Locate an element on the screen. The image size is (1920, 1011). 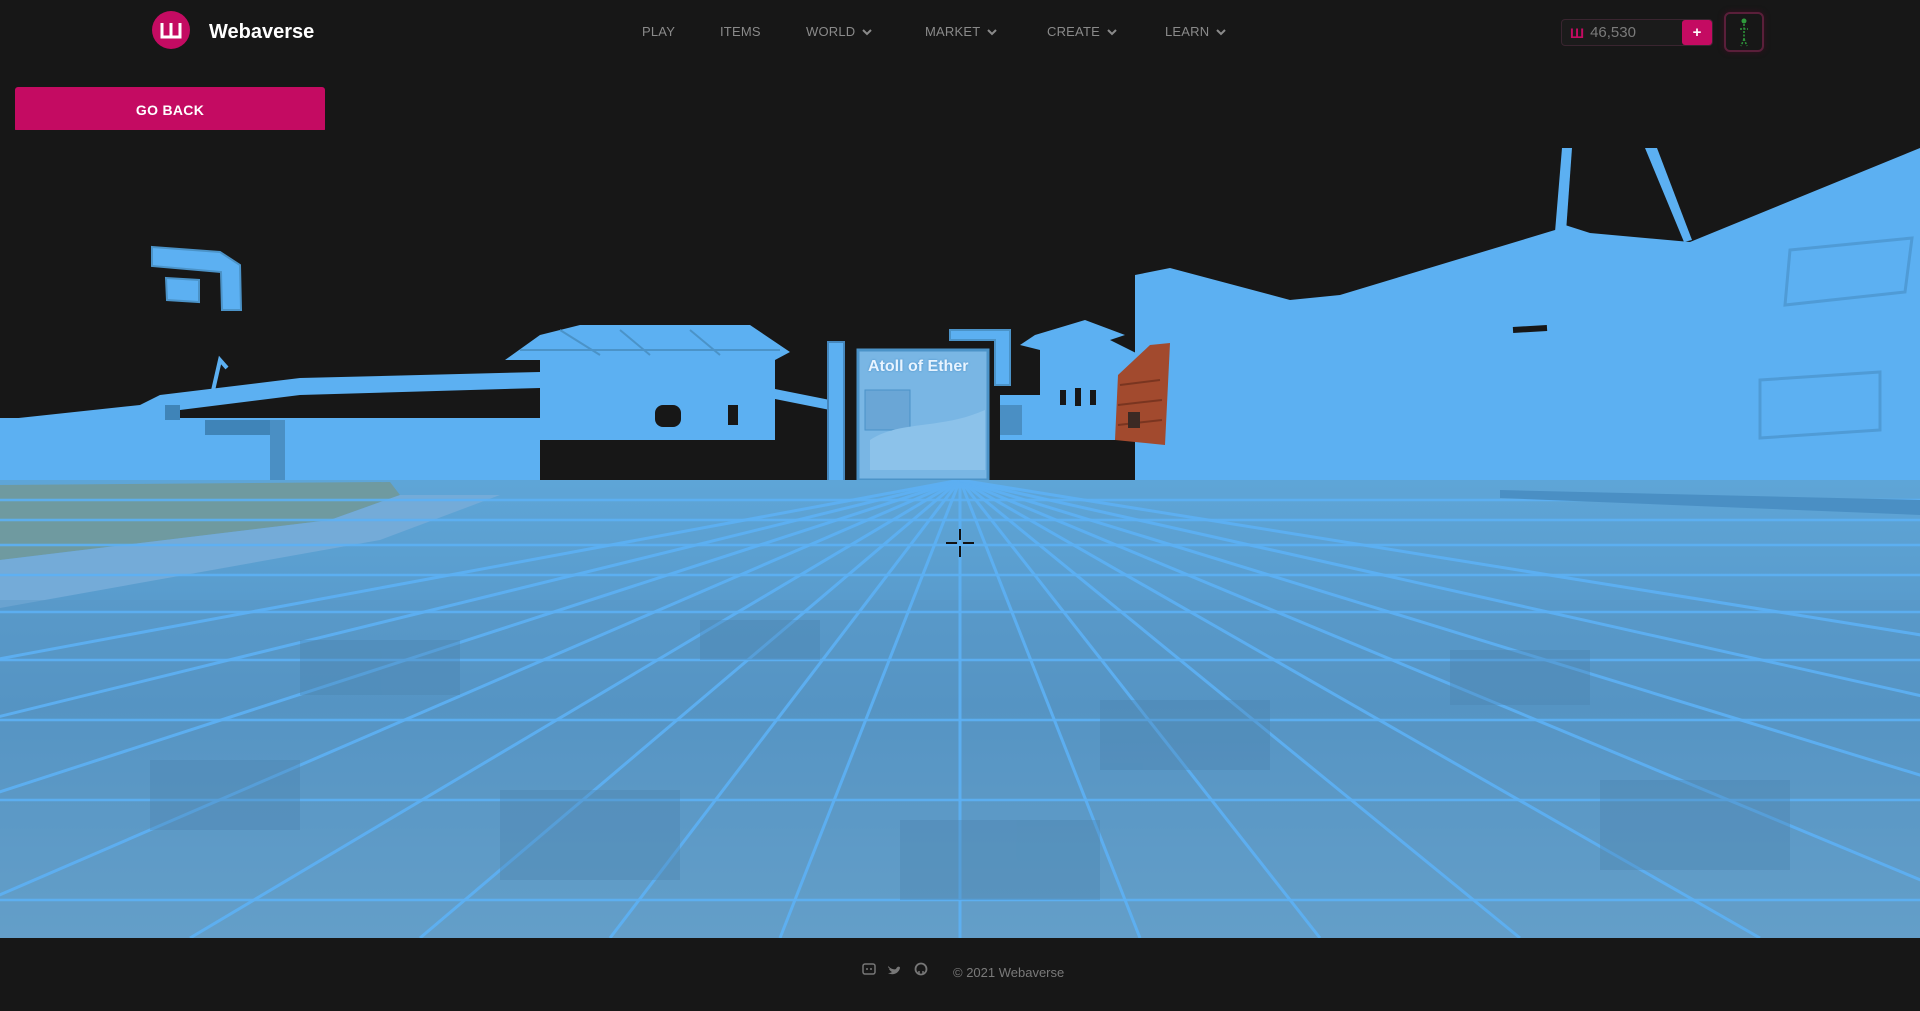
go-back-button: GO BACK is located at coordinates (170, 109).